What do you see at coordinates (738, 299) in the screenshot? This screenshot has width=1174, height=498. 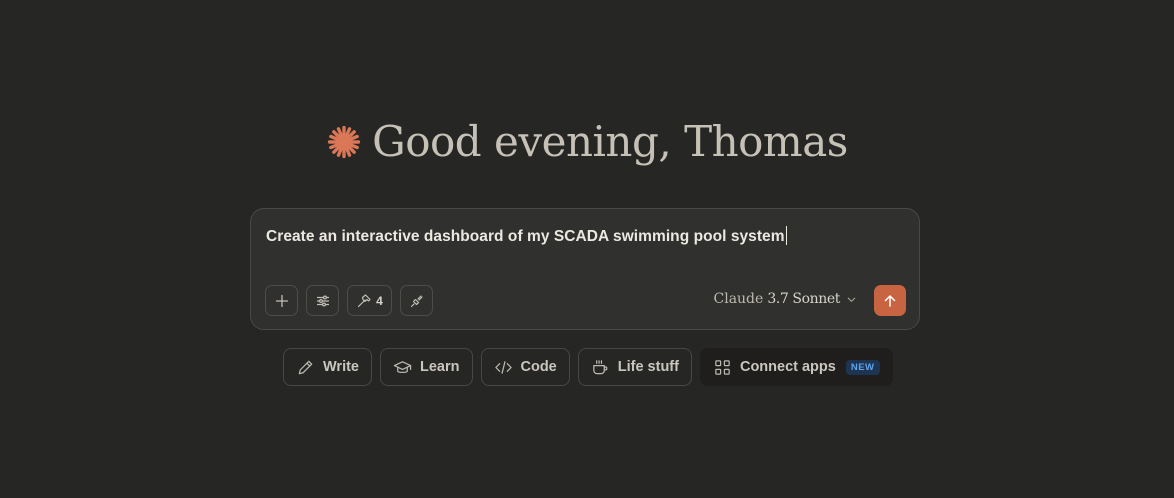 I see `model-brand: Claude` at bounding box center [738, 299].